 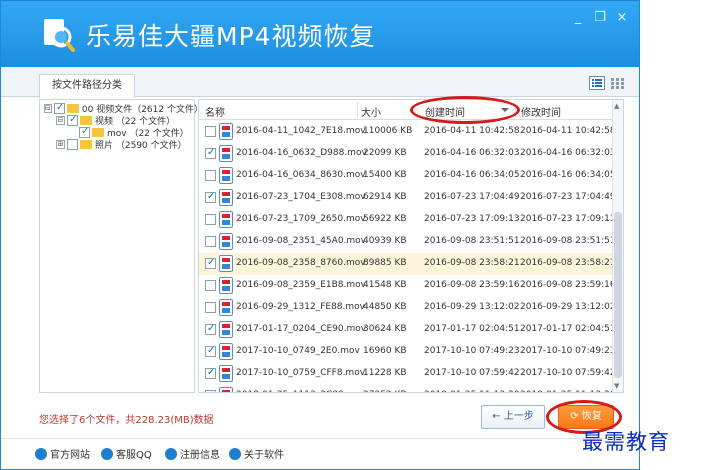 I want to click on created-time-cell: 2016-04-16 06:32:03, so click(x=472, y=153).